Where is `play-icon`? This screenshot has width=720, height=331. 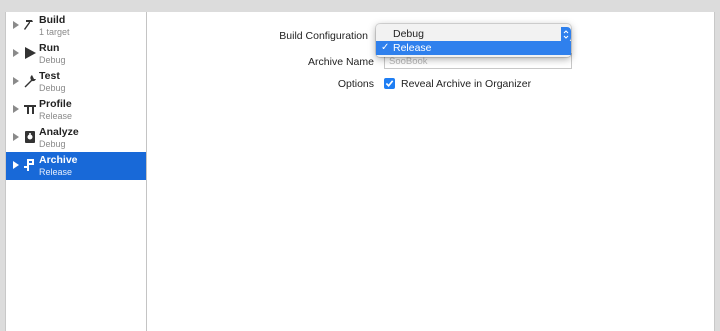 play-icon is located at coordinates (30, 53).